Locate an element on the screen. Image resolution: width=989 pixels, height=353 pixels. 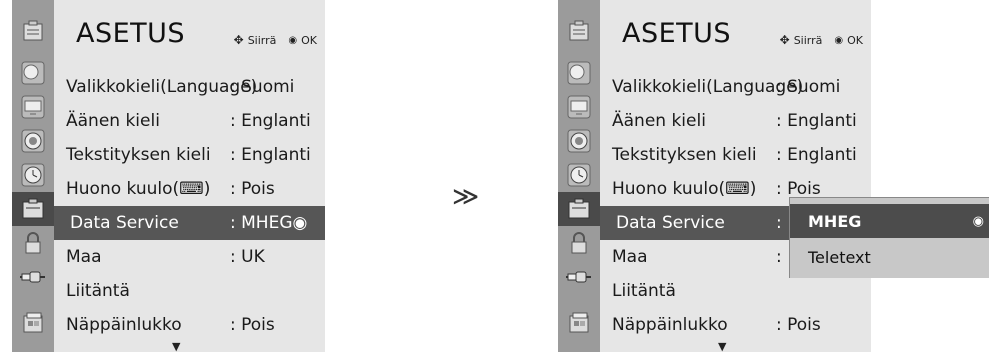
data-service-popup: MHEG ◉ Teletext is located at coordinates (889, 237).